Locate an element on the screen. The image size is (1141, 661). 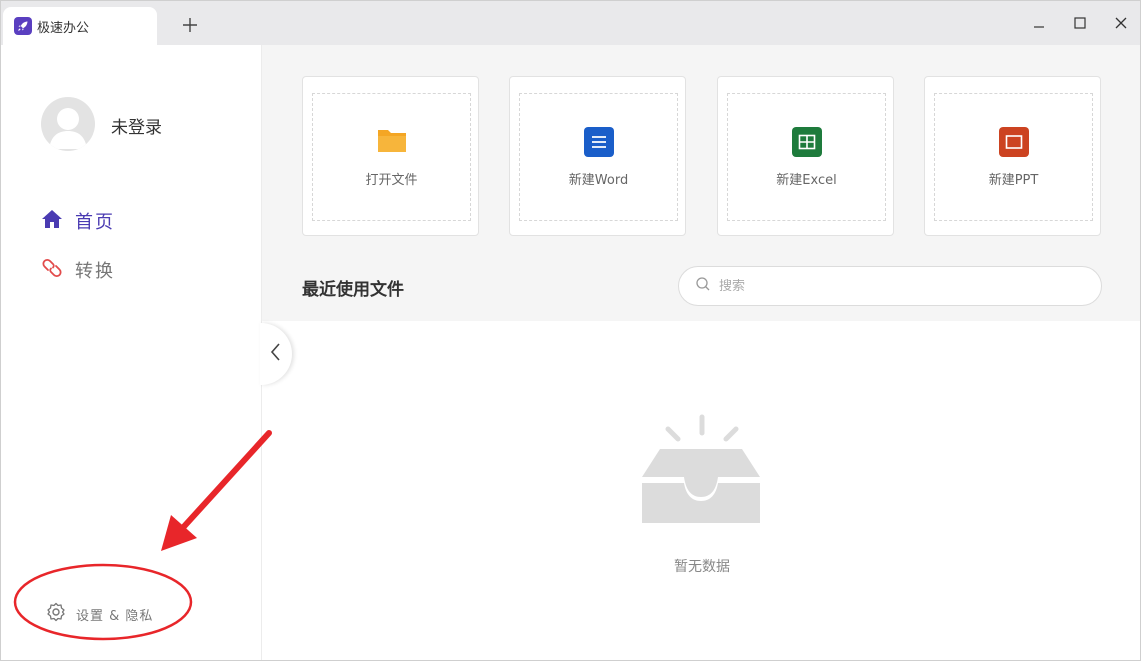
app-tab: 极速办公 is located at coordinates (80, 26).